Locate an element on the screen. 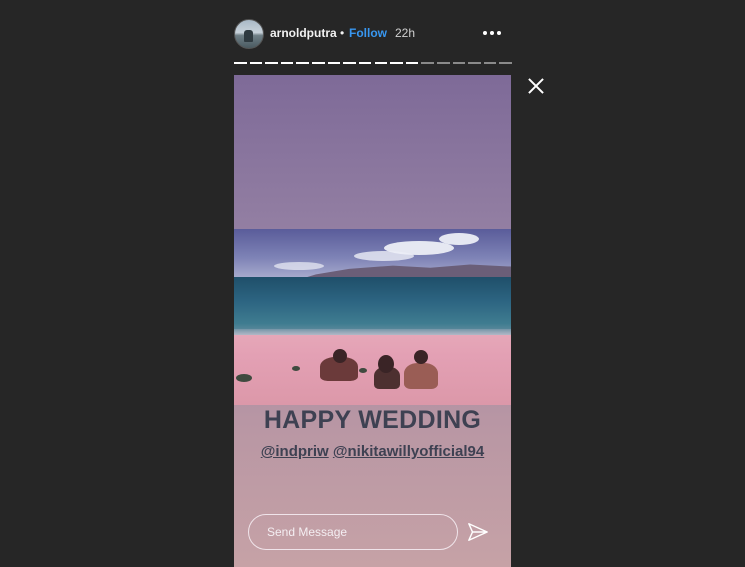 This screenshot has height=567, width=745. beach-photo is located at coordinates (372, 317).